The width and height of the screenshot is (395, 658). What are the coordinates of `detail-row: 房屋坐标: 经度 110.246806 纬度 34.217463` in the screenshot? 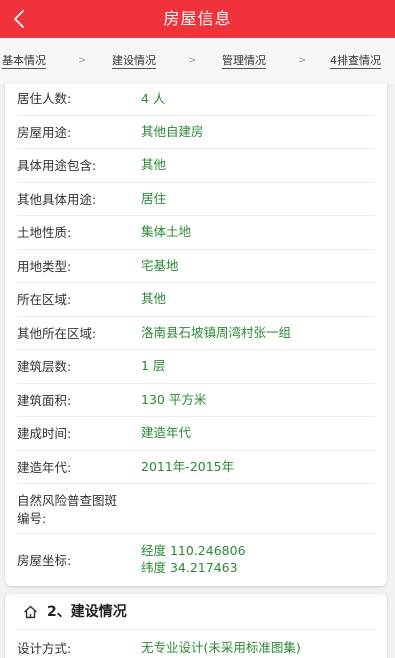 It's located at (196, 560).